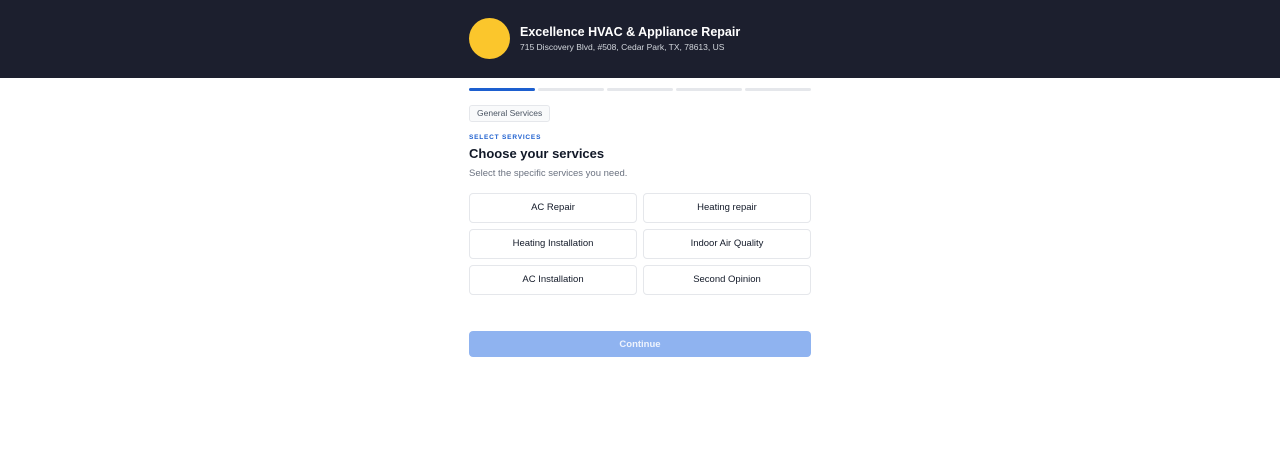 The width and height of the screenshot is (1280, 466). Describe the element at coordinates (510, 113) in the screenshot. I see `category-chip: General Services` at that location.